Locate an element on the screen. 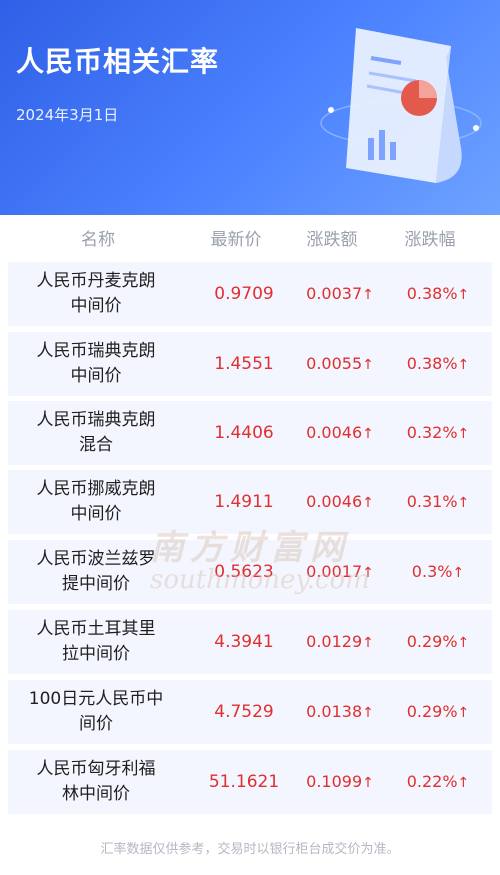 This screenshot has width=500, height=875. change-amount: 0.0138↑ is located at coordinates (340, 711).